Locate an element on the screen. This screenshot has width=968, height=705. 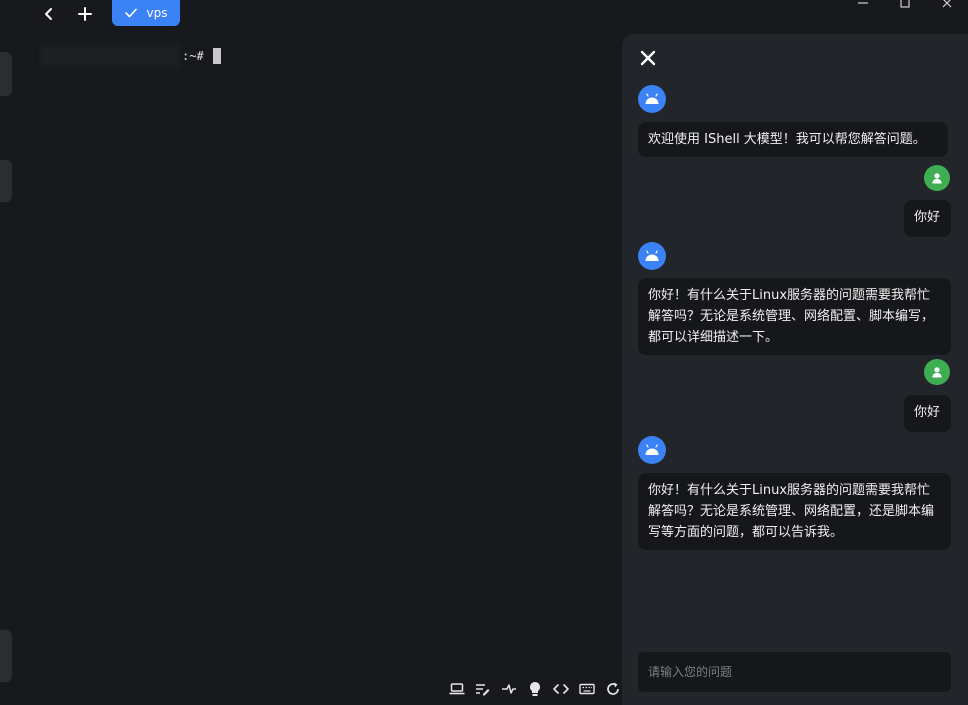
maximize-icon is located at coordinates (905, 6).